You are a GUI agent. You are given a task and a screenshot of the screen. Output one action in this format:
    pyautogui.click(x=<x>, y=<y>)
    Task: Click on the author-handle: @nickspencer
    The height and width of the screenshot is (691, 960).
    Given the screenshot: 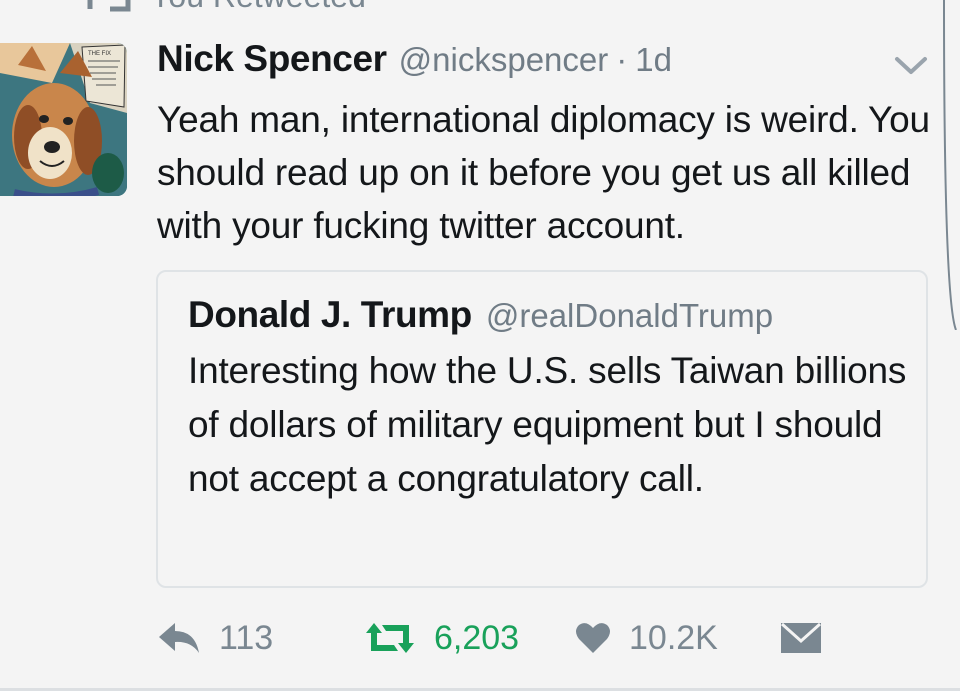 What is the action you would take?
    pyautogui.click(x=504, y=60)
    